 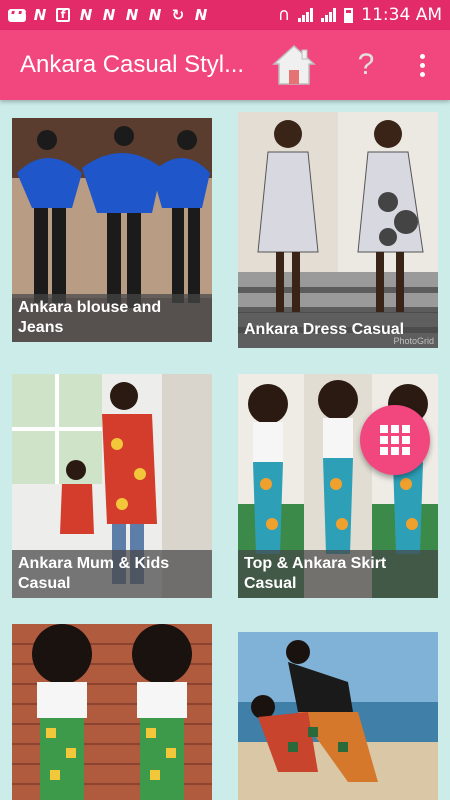 What do you see at coordinates (19, 12) in the screenshot?
I see `message-icon` at bounding box center [19, 12].